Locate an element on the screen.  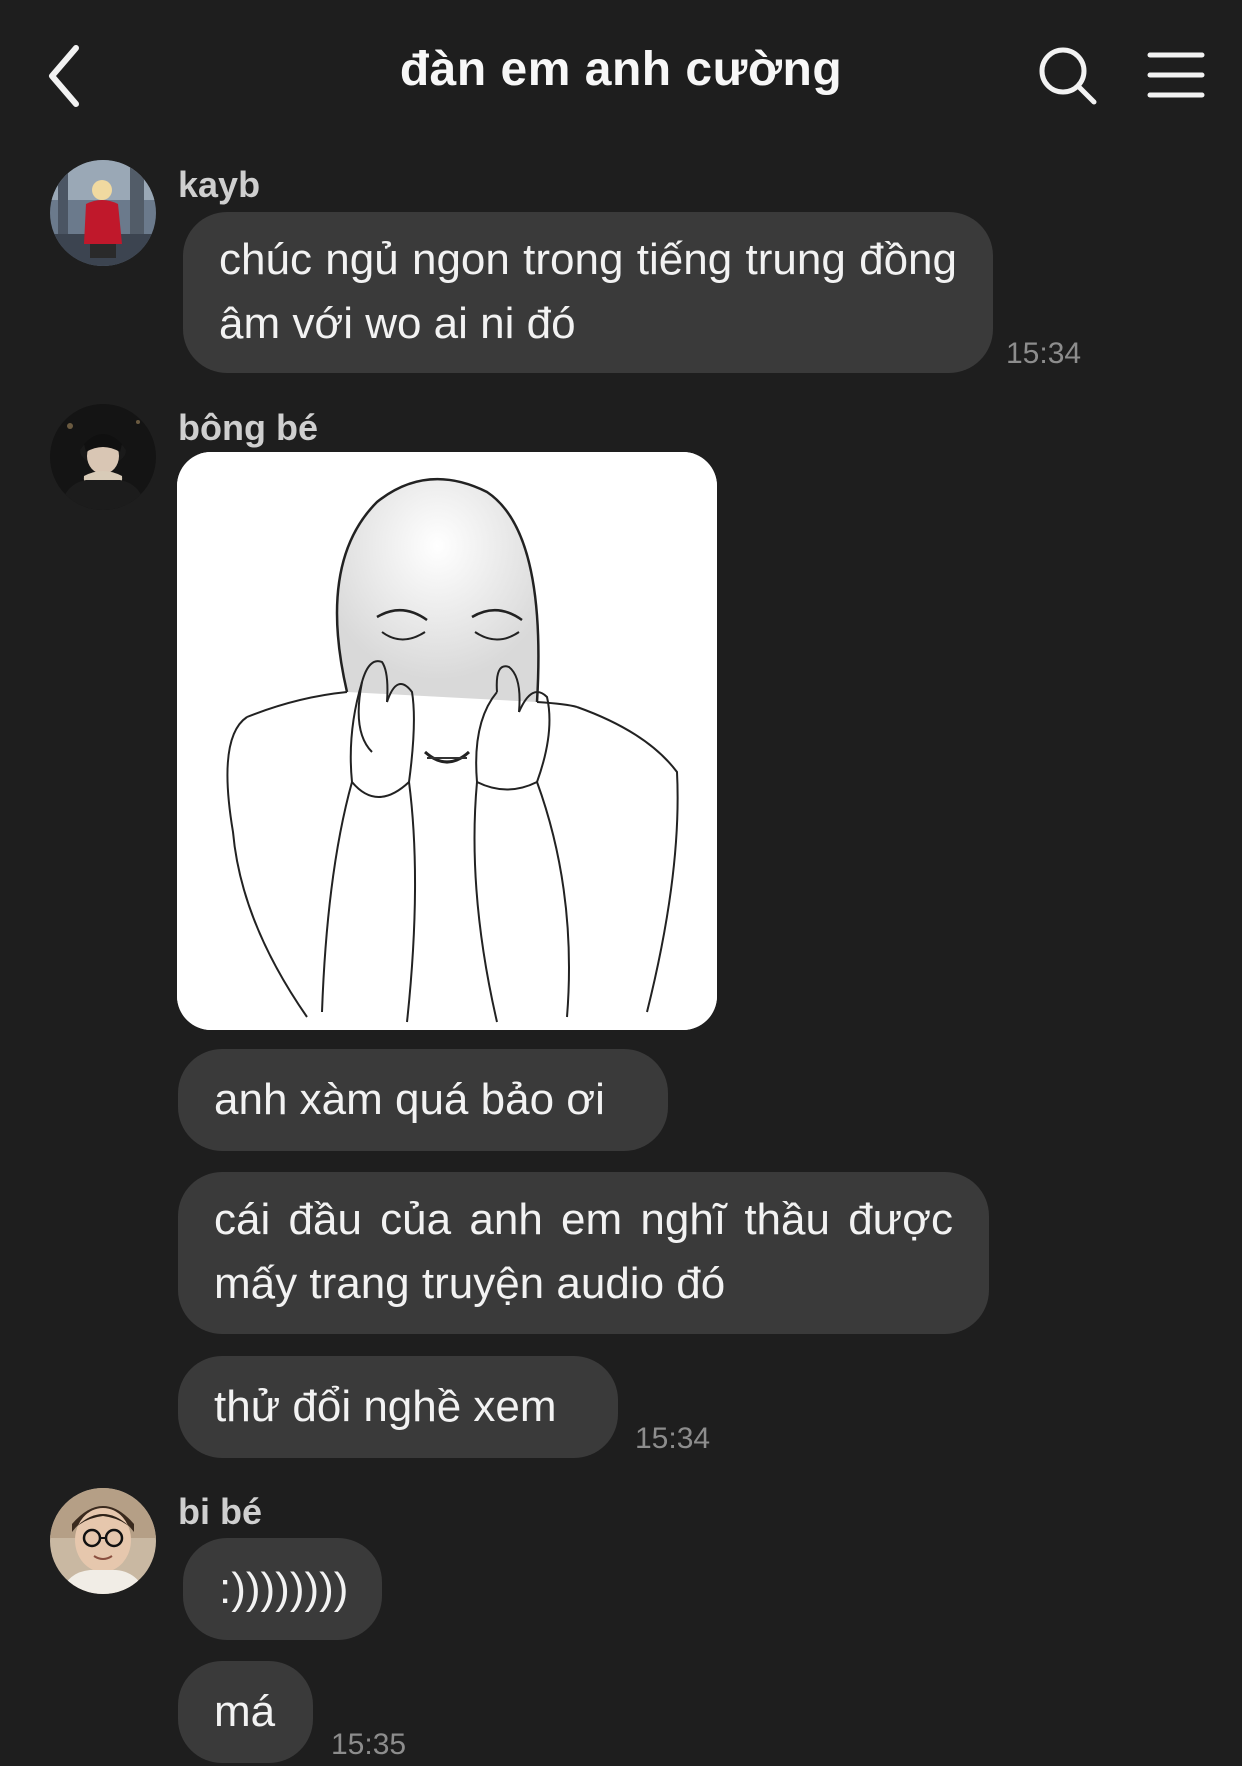
sender-name: bi bé is located at coordinates (220, 1511).